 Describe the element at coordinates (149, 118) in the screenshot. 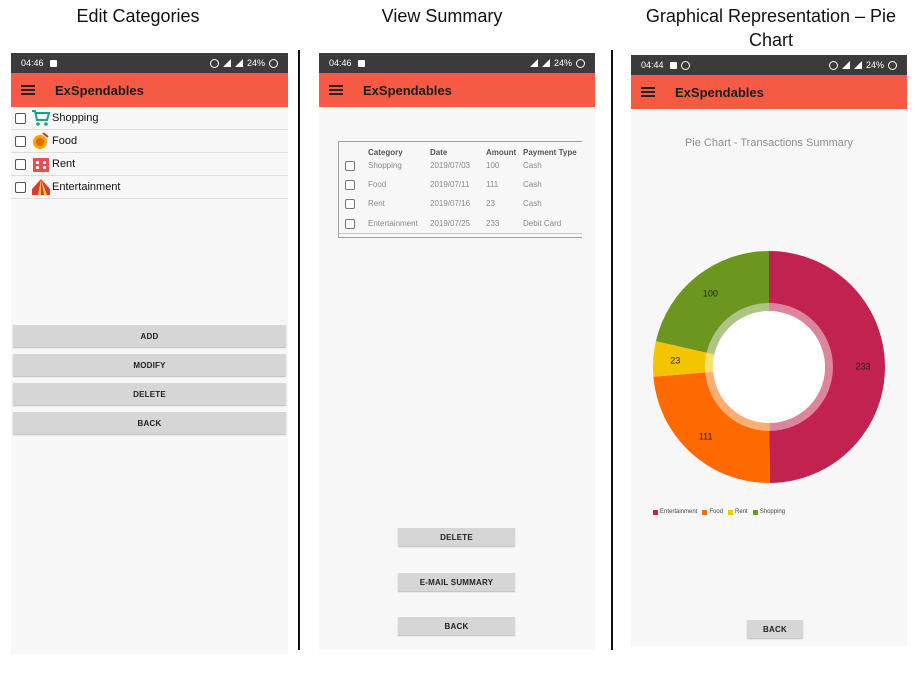

I see `category-row-shopping: Shopping` at that location.